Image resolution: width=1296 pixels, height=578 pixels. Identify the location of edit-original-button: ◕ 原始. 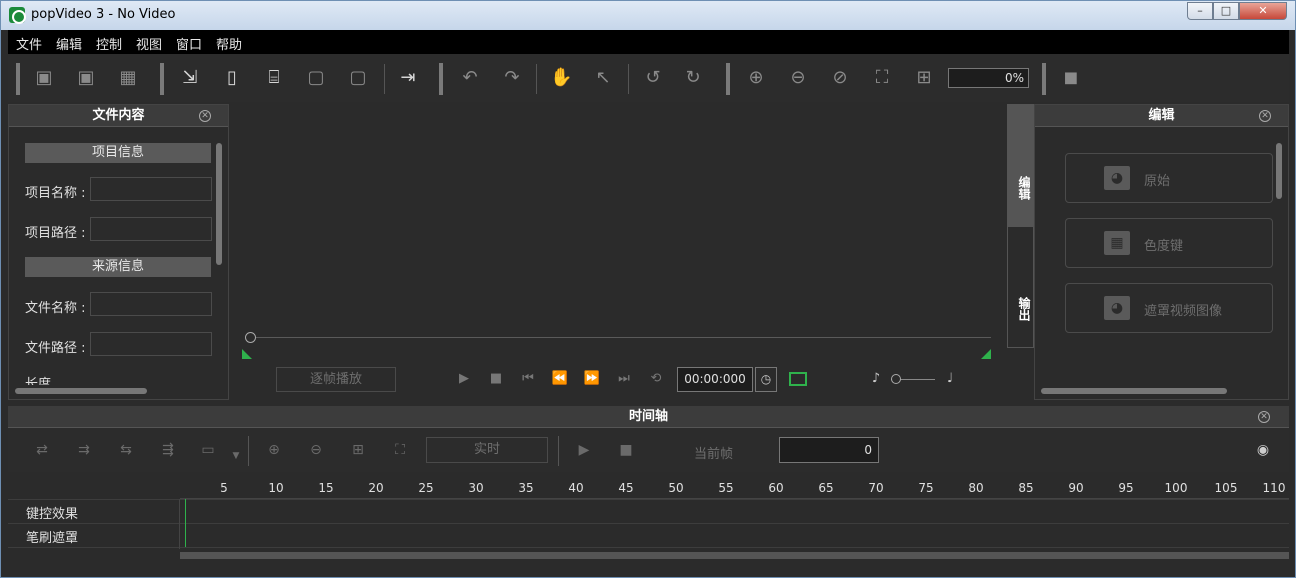
(1169, 178).